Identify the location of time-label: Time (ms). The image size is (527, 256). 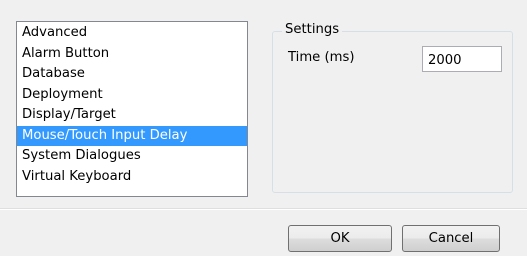
(321, 57).